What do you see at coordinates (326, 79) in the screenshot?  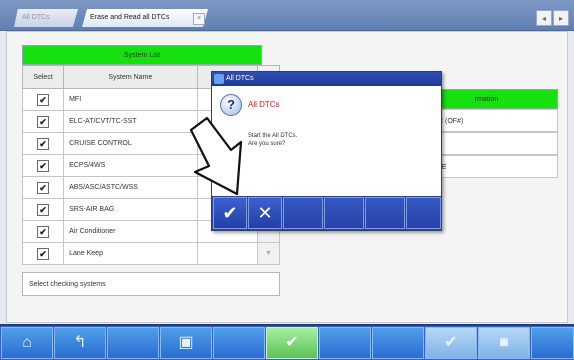 I see `dialog-title-bar: All DTCs` at bounding box center [326, 79].